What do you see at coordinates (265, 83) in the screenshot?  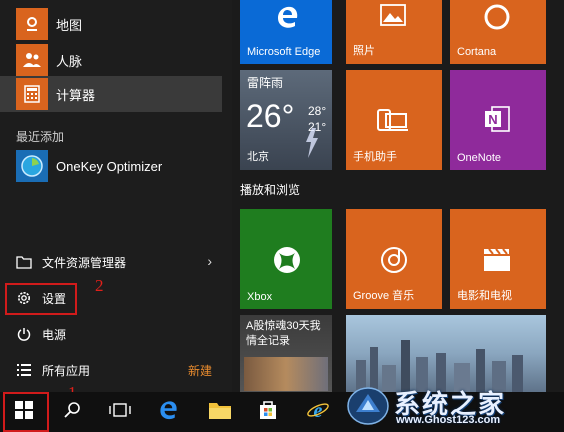 I see `weather-condition: 雷阵雨` at bounding box center [265, 83].